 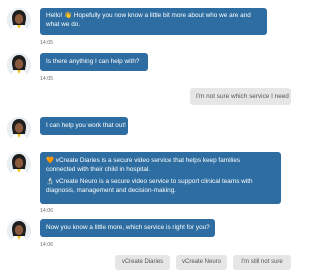 What do you see at coordinates (50, 182) in the screenshot?
I see `microscope-icon: 🔬` at bounding box center [50, 182].